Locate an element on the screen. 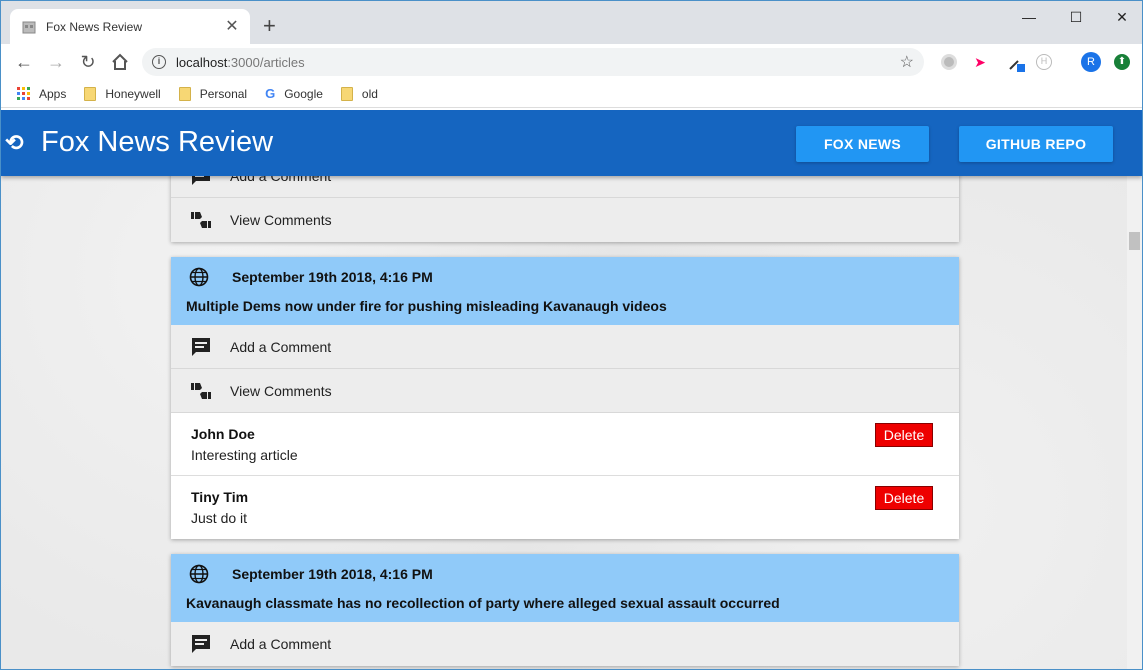 This screenshot has height=670, width=1143. address-bar: i localhost:3000/articles ☆ is located at coordinates (533, 62).